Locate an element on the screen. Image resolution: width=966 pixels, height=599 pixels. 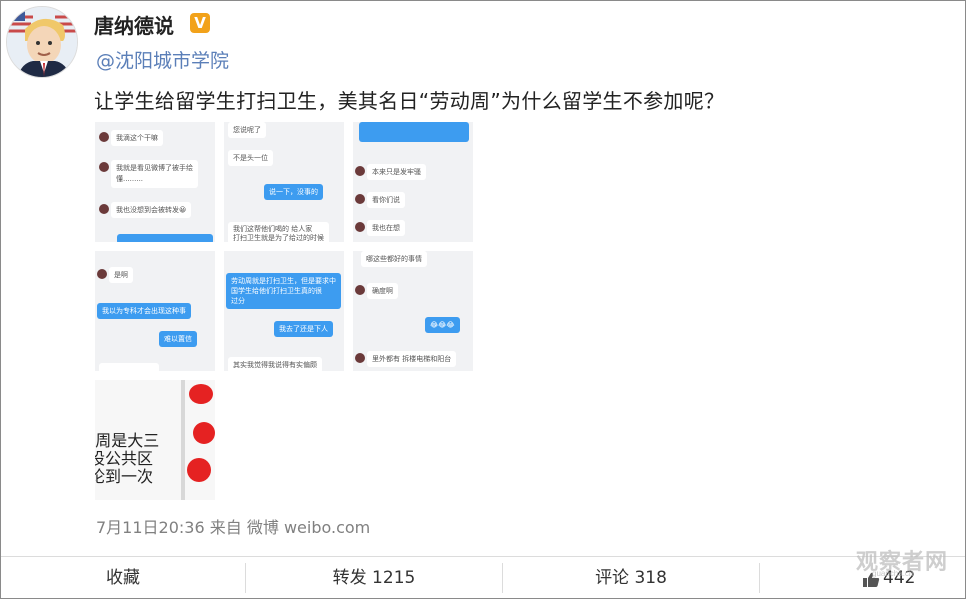
via-label: 来自 is located at coordinates (225, 527).